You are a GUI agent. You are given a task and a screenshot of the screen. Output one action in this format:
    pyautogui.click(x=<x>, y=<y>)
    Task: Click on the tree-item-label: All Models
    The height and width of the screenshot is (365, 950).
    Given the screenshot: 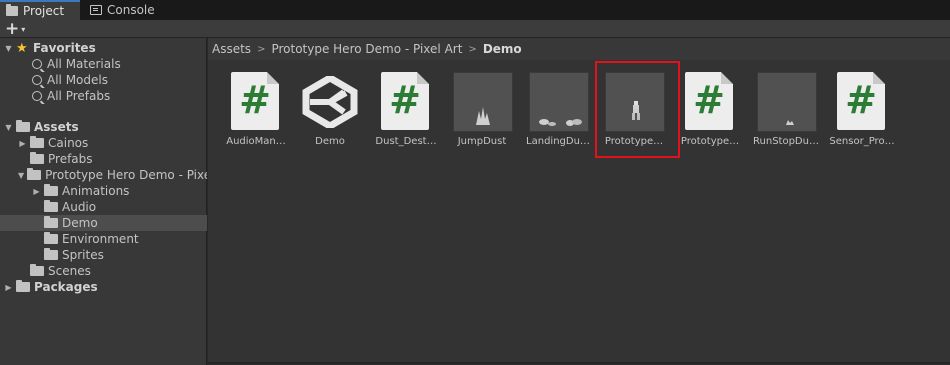 What is the action you would take?
    pyautogui.click(x=77, y=80)
    